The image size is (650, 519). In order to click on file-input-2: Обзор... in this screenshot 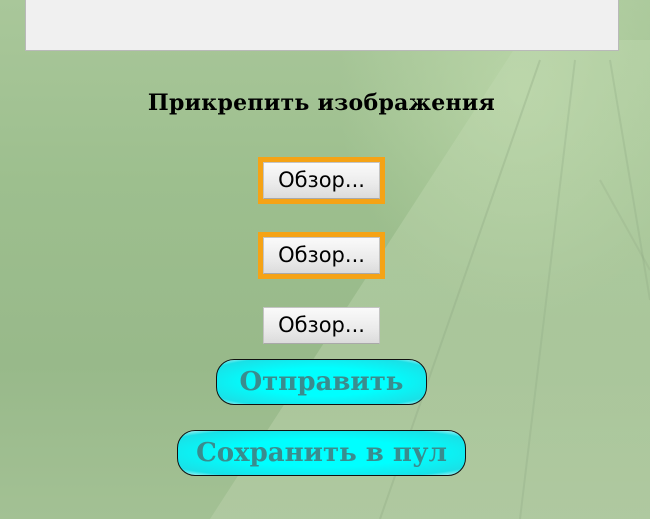, I will do `click(321, 255)`.